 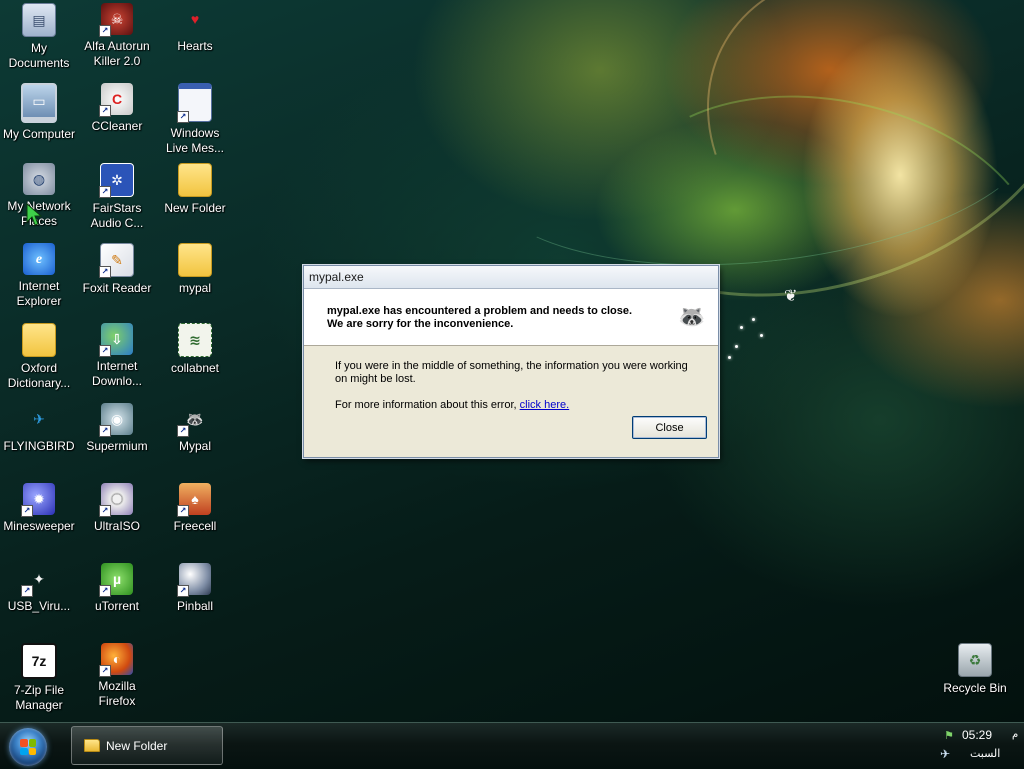 I want to click on taskbar-button-label: New Folder, so click(x=137, y=745).